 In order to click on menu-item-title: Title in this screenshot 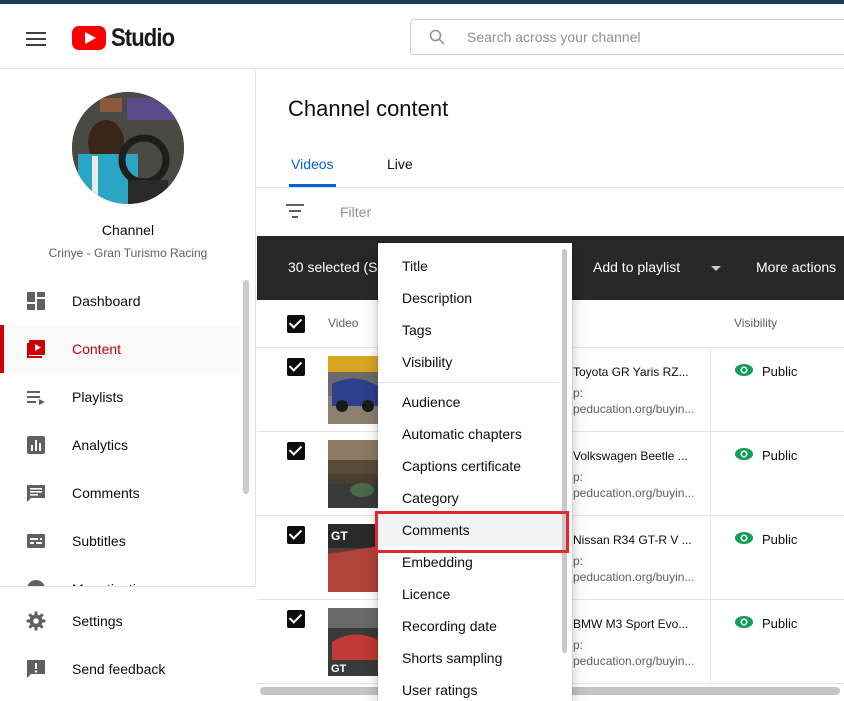, I will do `click(475, 266)`.